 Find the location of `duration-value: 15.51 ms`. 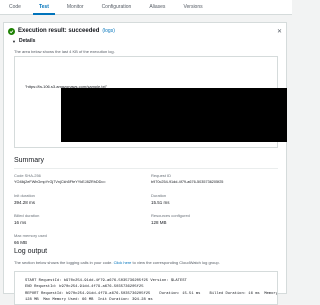

duration-value: 15.51 ms is located at coordinates (160, 202).